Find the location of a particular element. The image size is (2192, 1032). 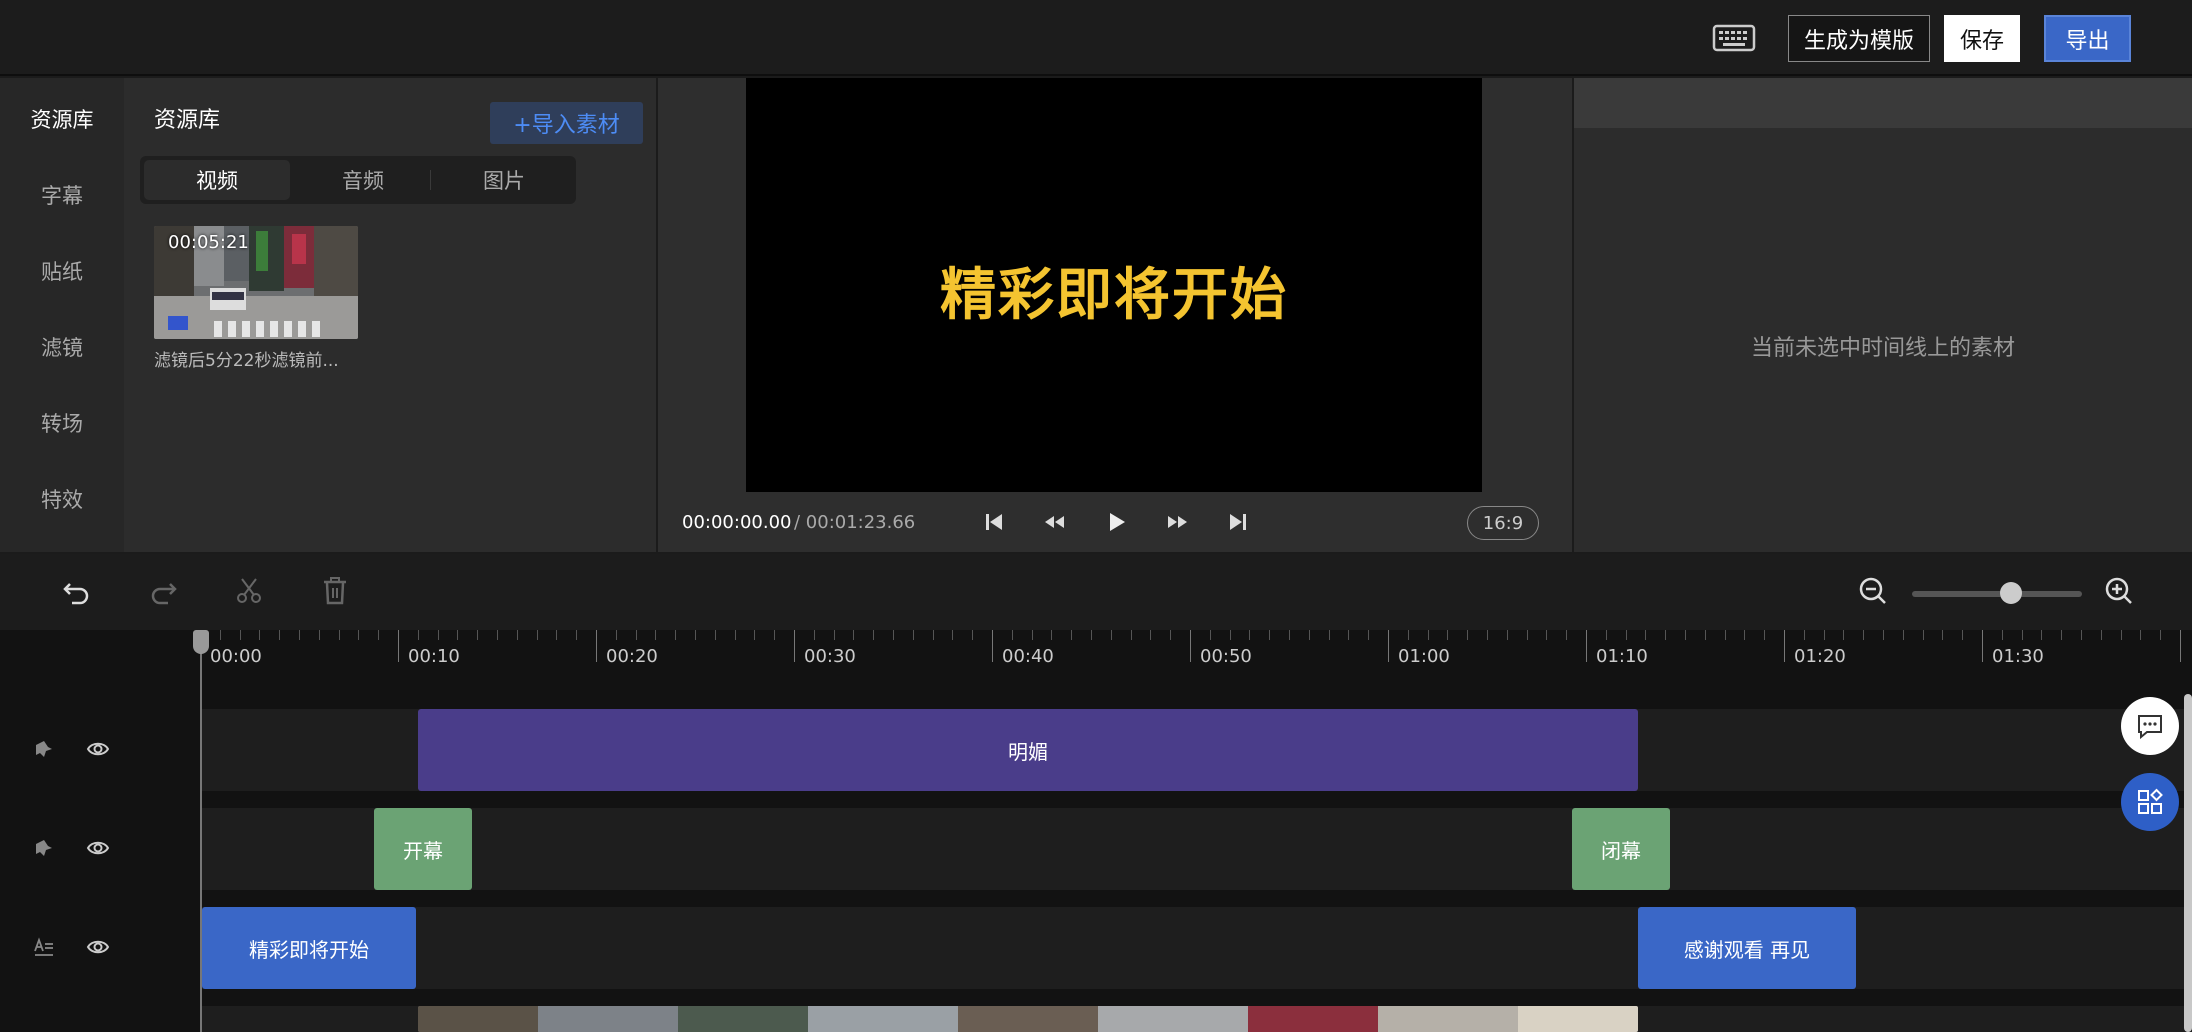

filter-track: 明媚 is located at coordinates (1197, 750).